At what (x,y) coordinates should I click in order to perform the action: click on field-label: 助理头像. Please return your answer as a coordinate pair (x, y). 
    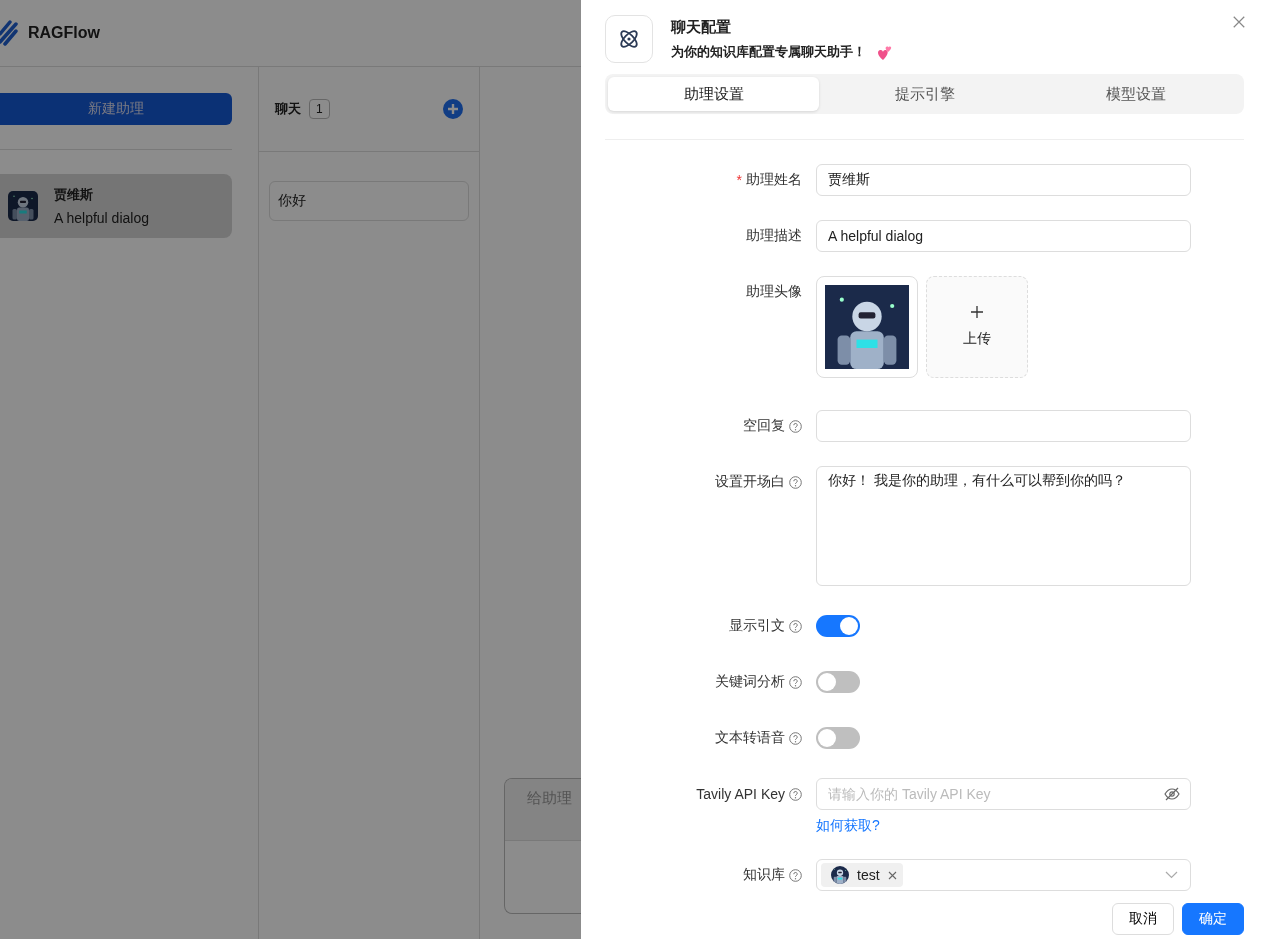
    Looking at the image, I should click on (774, 292).